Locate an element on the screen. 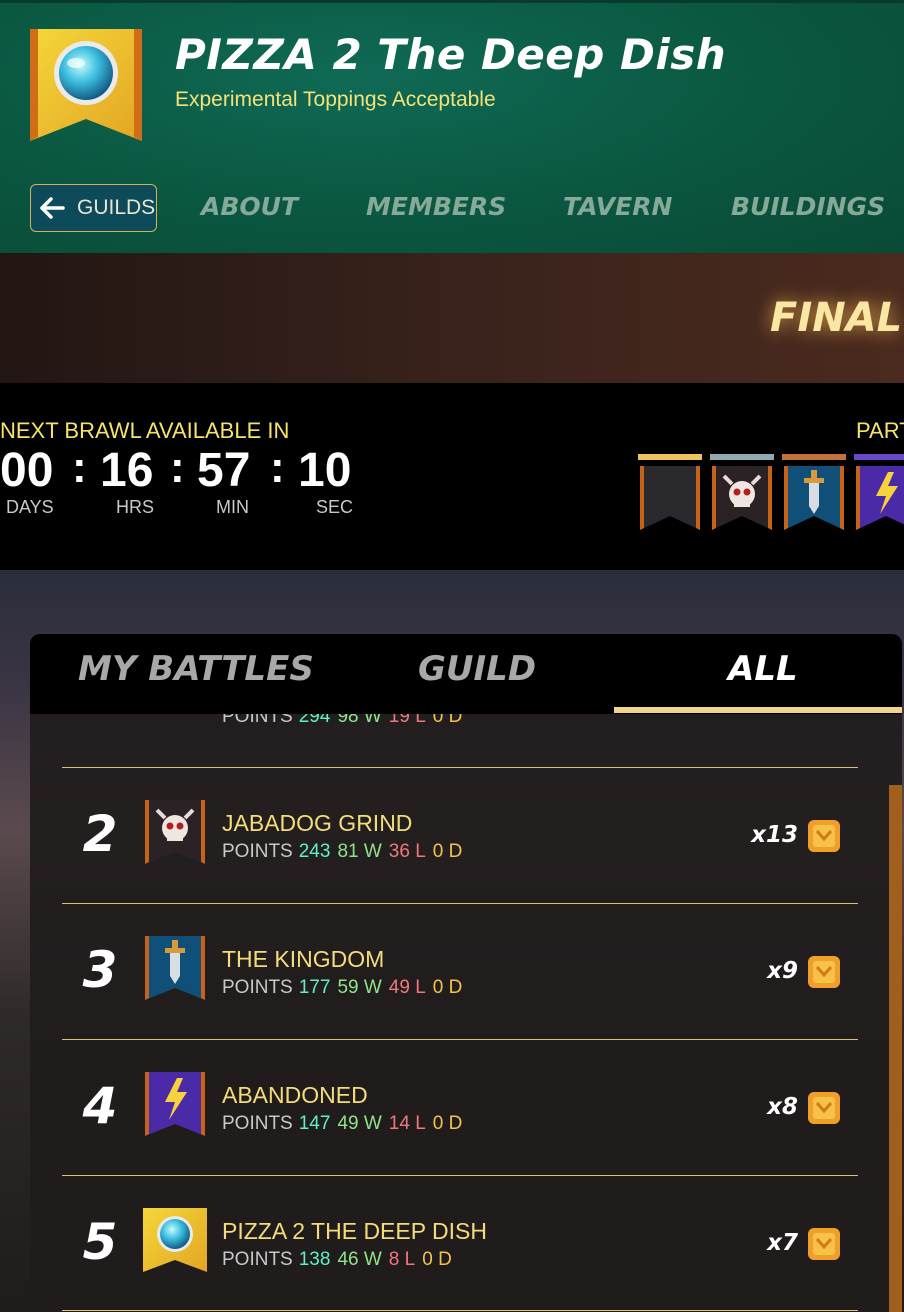 Image resolution: width=904 pixels, height=1312 pixels. reward-multiplier: x7 is located at coordinates (782, 1243).